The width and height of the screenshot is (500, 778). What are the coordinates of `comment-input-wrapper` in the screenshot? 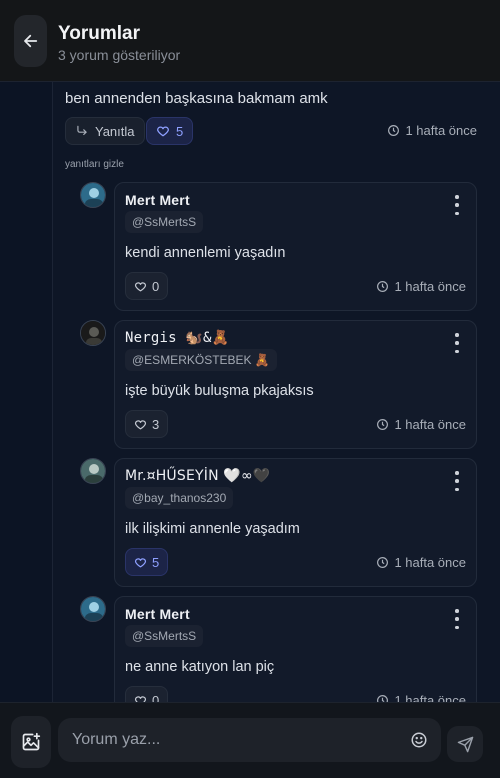 It's located at (249, 740).